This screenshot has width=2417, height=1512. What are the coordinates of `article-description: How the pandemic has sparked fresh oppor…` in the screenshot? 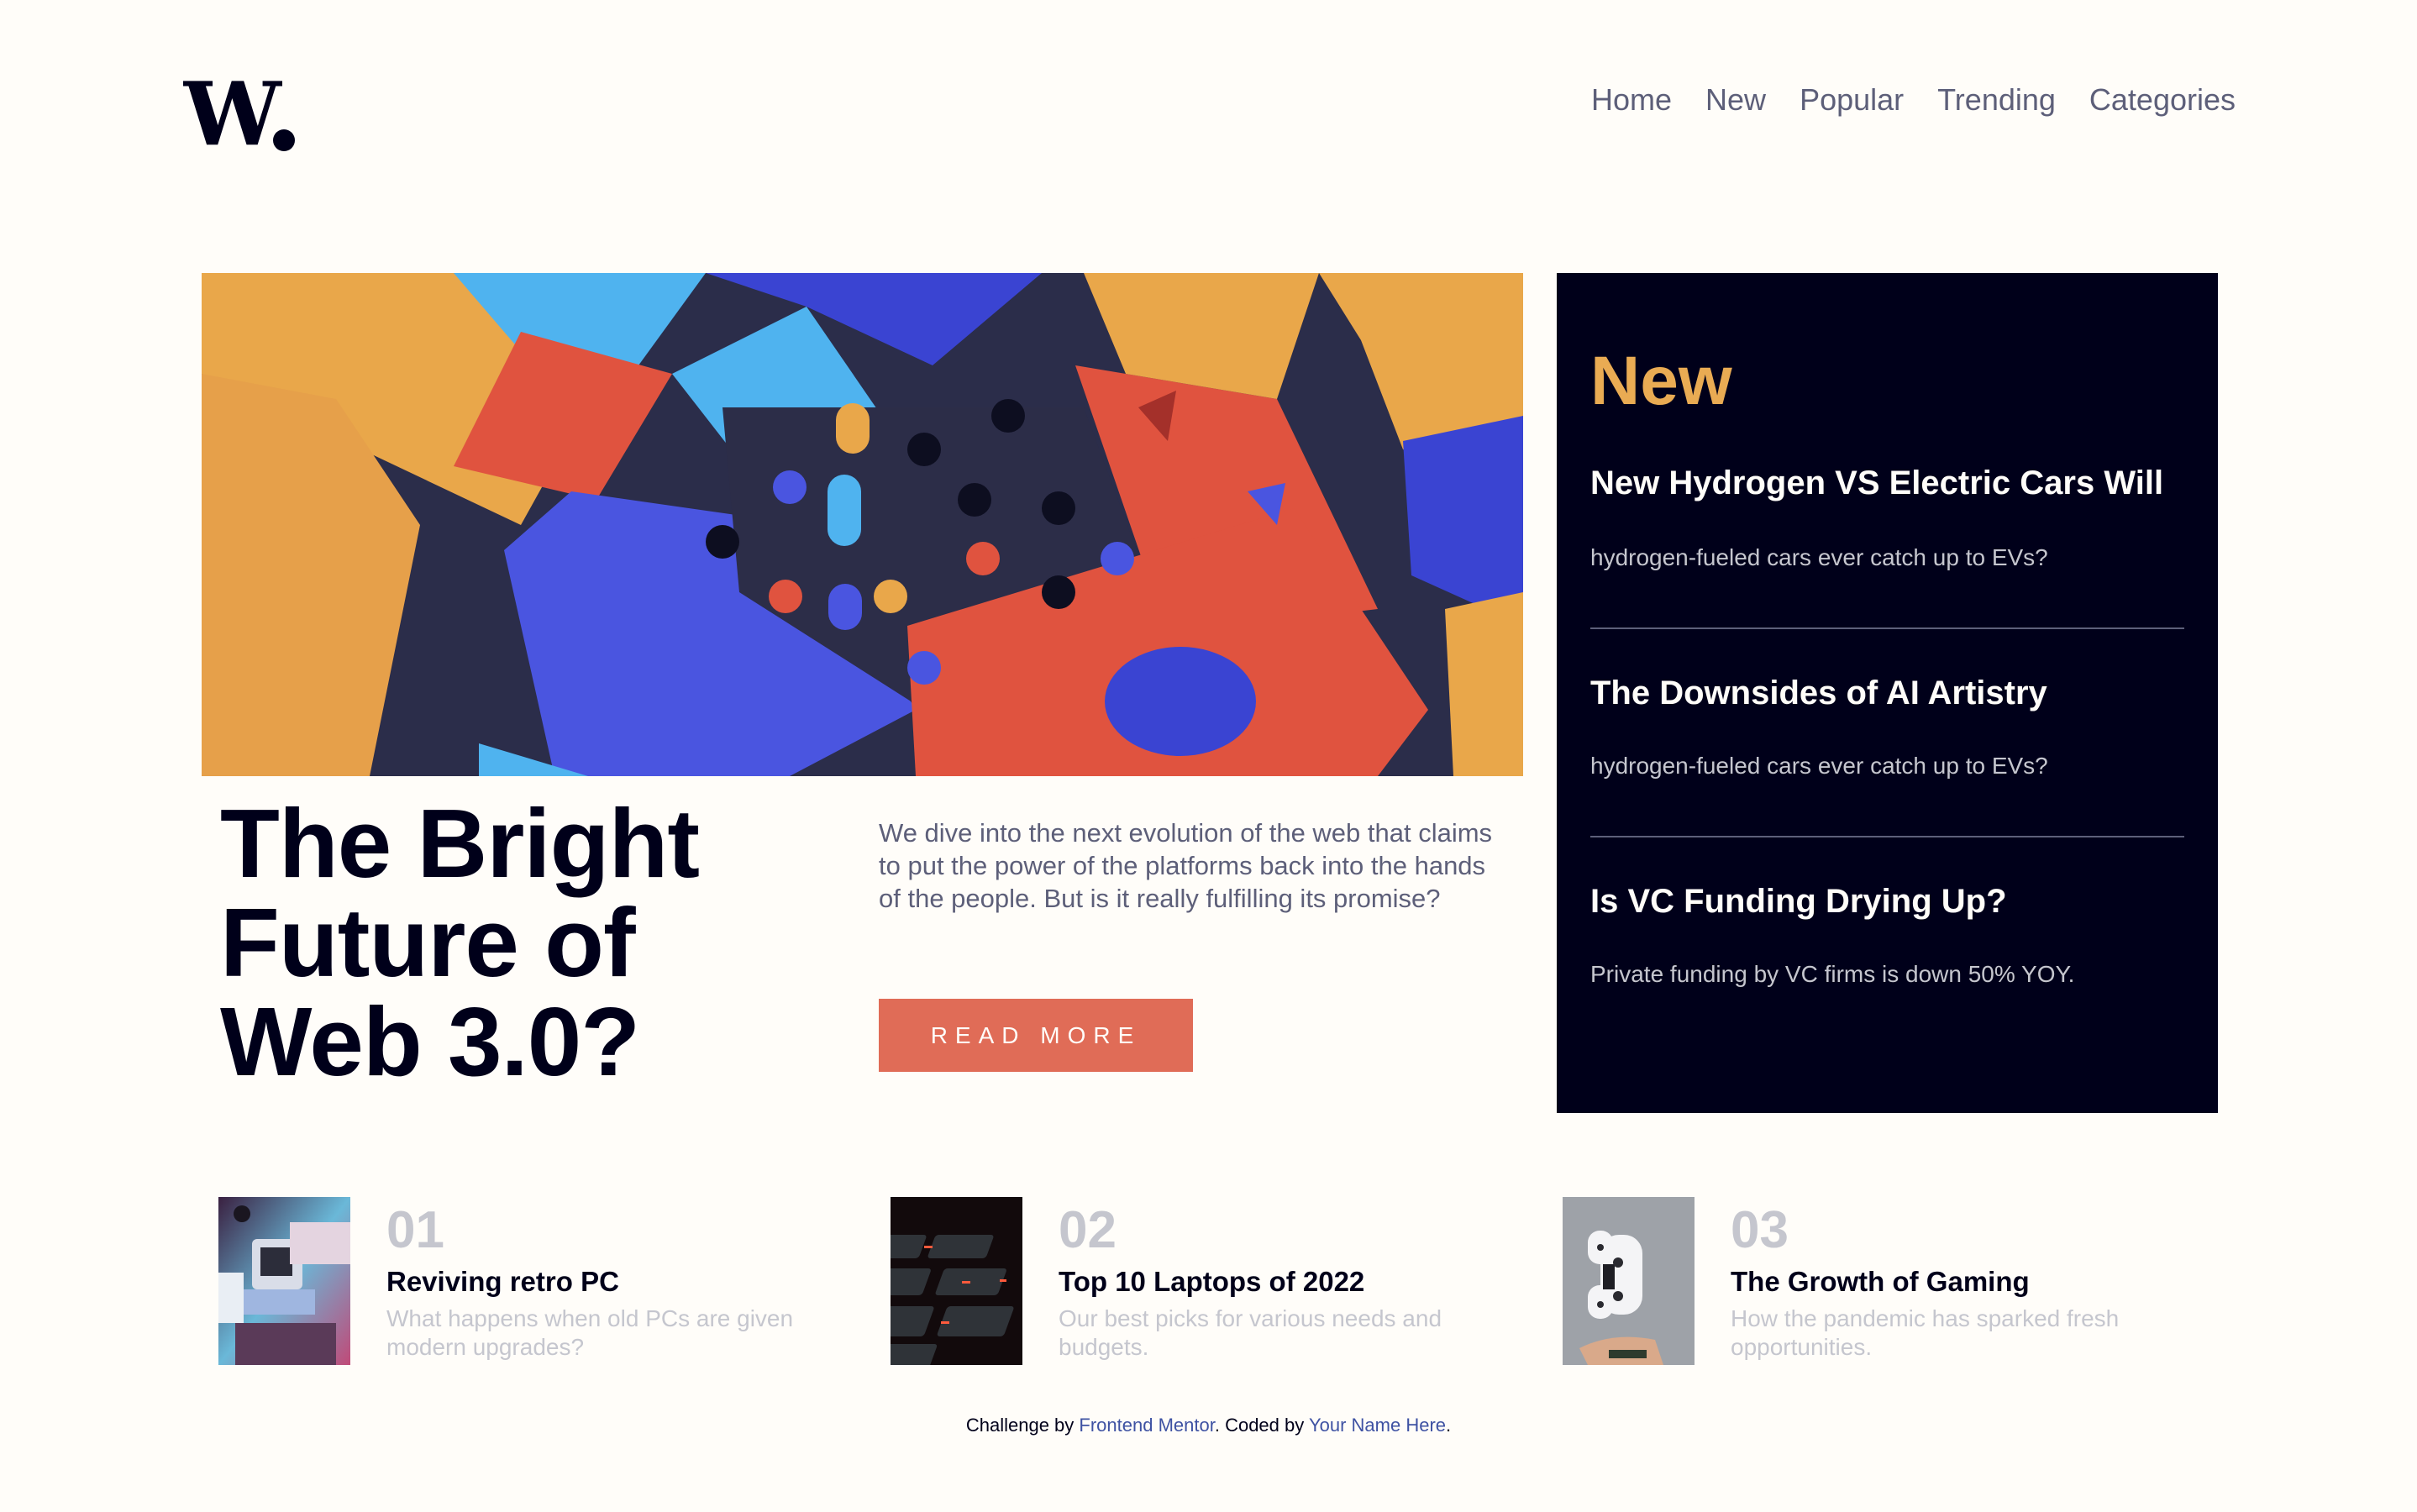 It's located at (1925, 1332).